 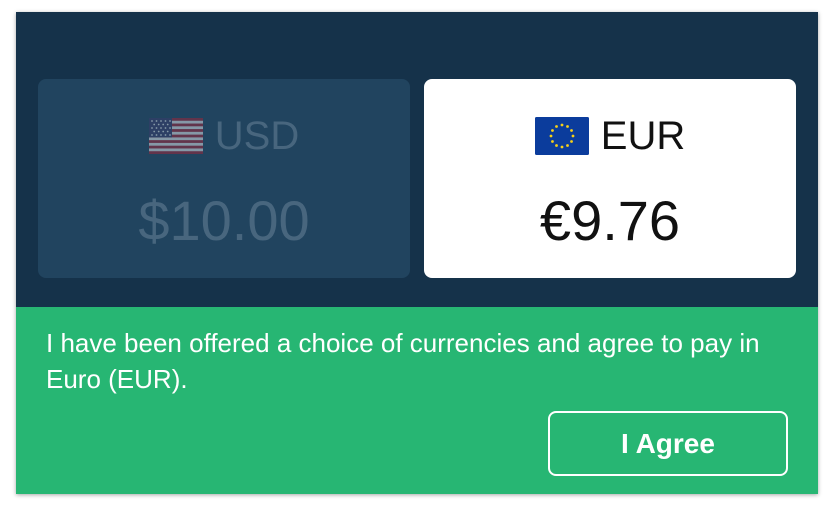 I want to click on currency-header-usd: USD, so click(x=224, y=136).